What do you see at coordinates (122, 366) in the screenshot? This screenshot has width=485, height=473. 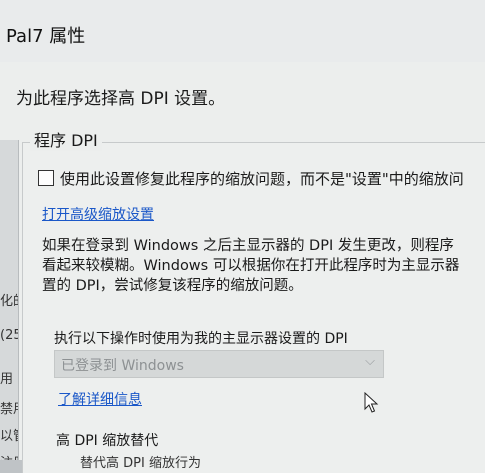 I see `dpi-select-value: 已登录到 Windows` at bounding box center [122, 366].